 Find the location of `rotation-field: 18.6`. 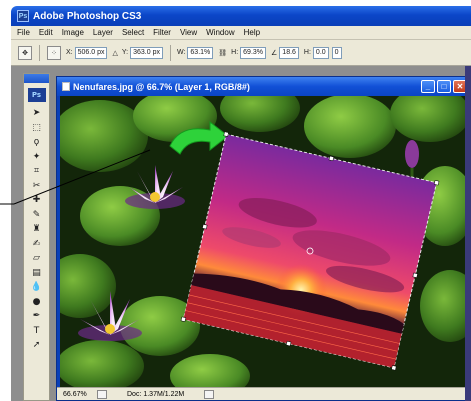

rotation-field: 18.6 is located at coordinates (289, 52).